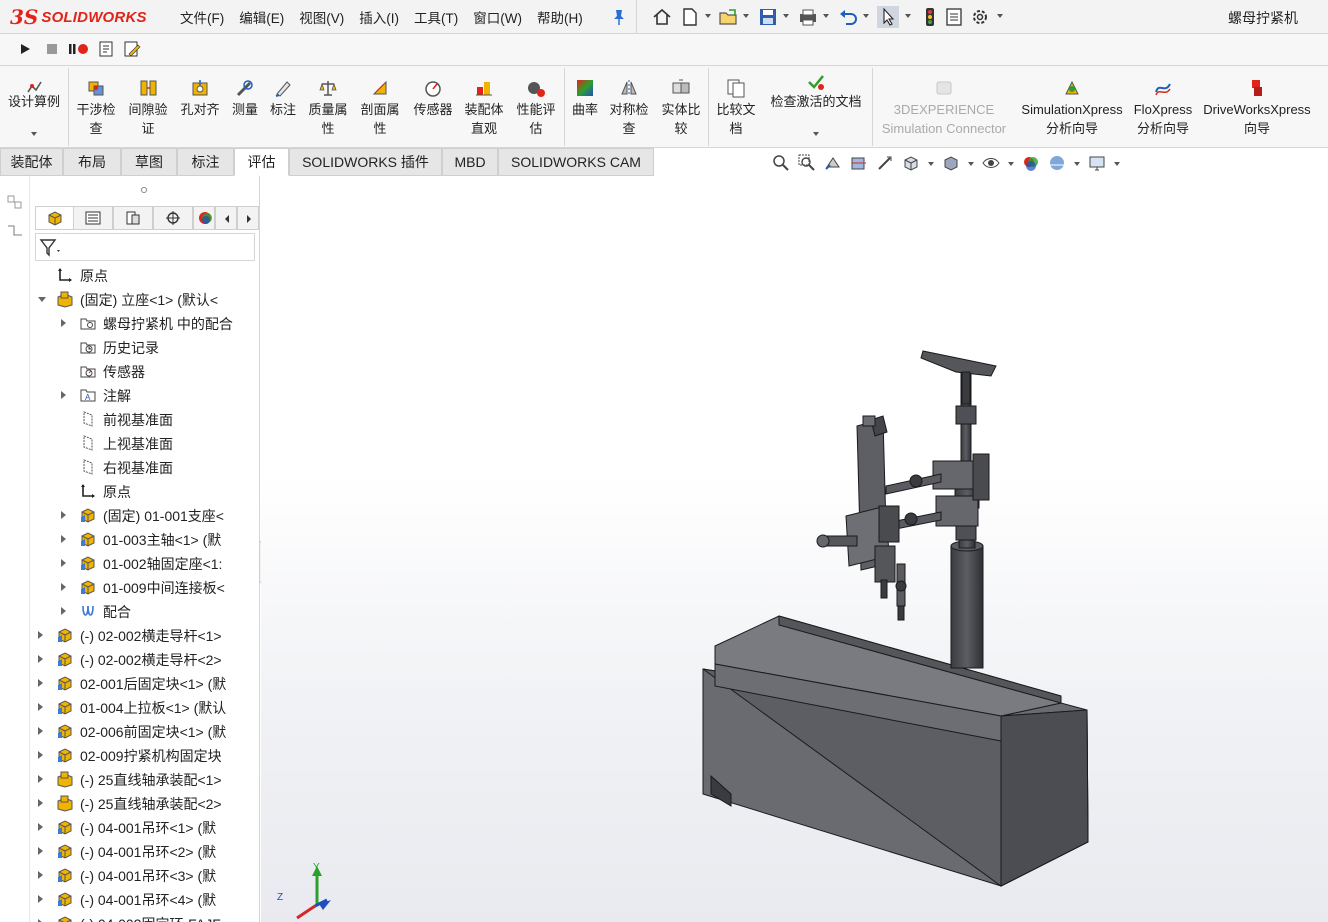  I want to click on tab-solidworks-addins: SOLIDWORKS 插件, so click(365, 162).